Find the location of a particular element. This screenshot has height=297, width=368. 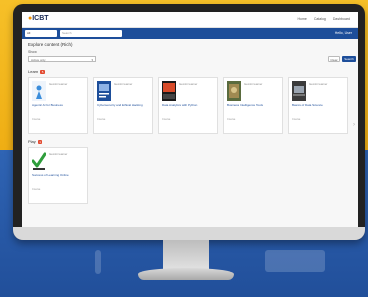

user-greeting: Hello, User is located at coordinates (343, 33).